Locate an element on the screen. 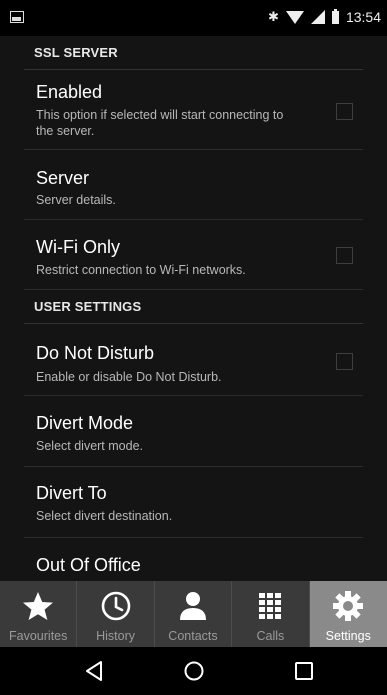 Image resolution: width=387 pixels, height=695 pixels. tab-label: Calls is located at coordinates (270, 636).